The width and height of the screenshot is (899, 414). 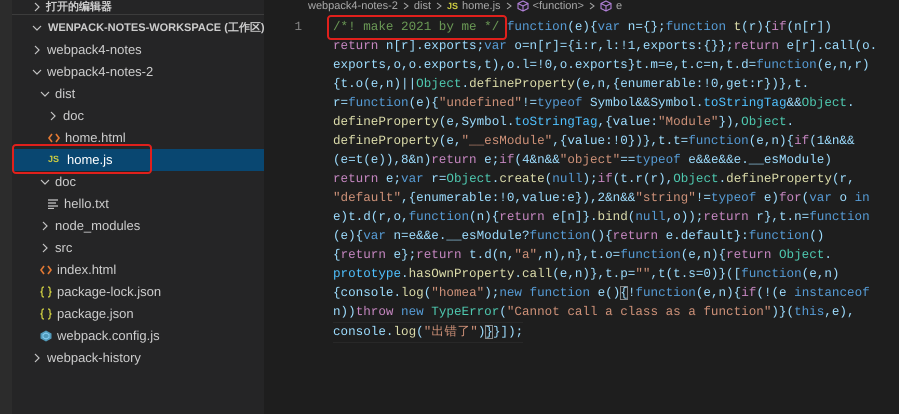 I want to click on section-header: 打开的编辑器, so click(x=138, y=7).